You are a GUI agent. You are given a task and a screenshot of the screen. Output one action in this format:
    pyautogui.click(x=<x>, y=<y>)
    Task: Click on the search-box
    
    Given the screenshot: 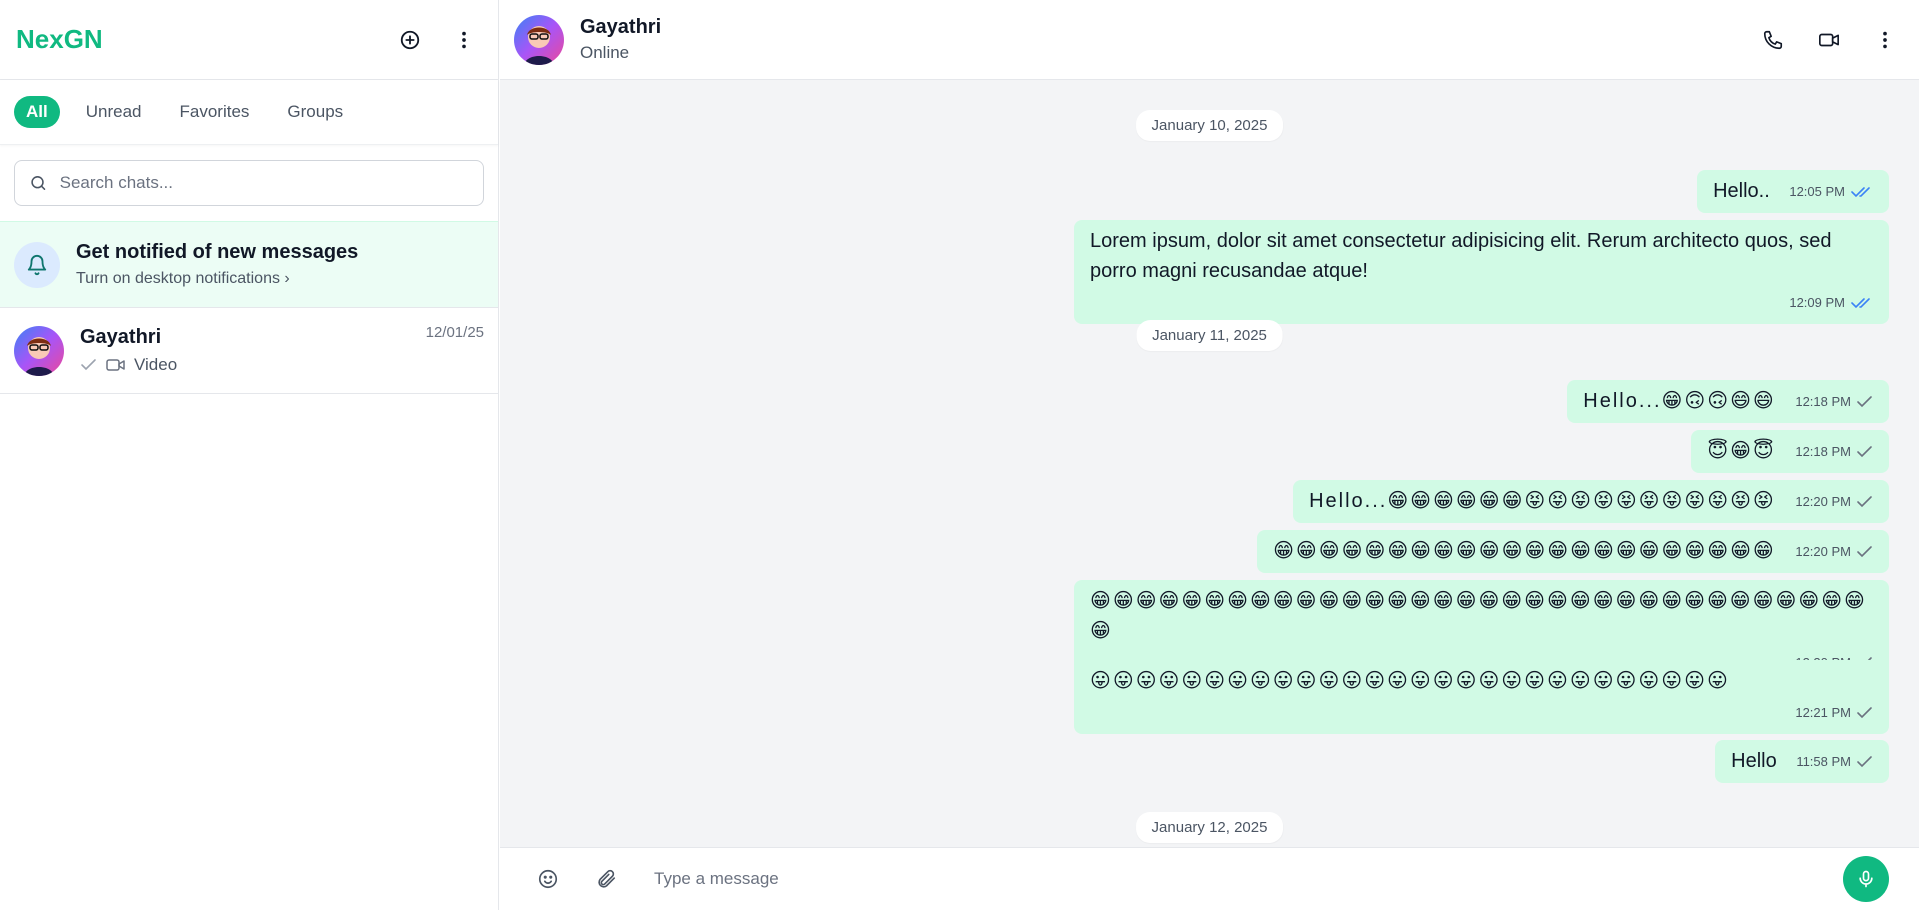 What is the action you would take?
    pyautogui.click(x=249, y=183)
    